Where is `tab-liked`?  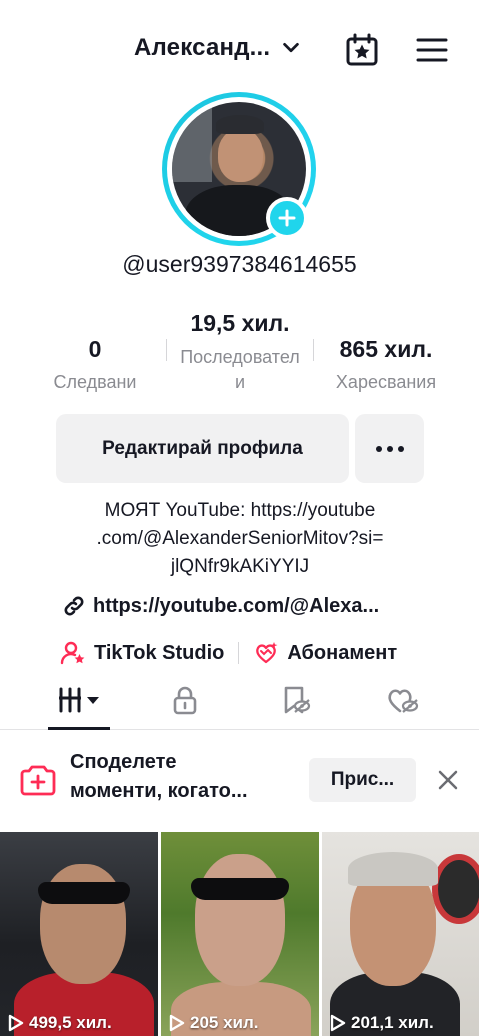
tab-liked is located at coordinates (402, 700).